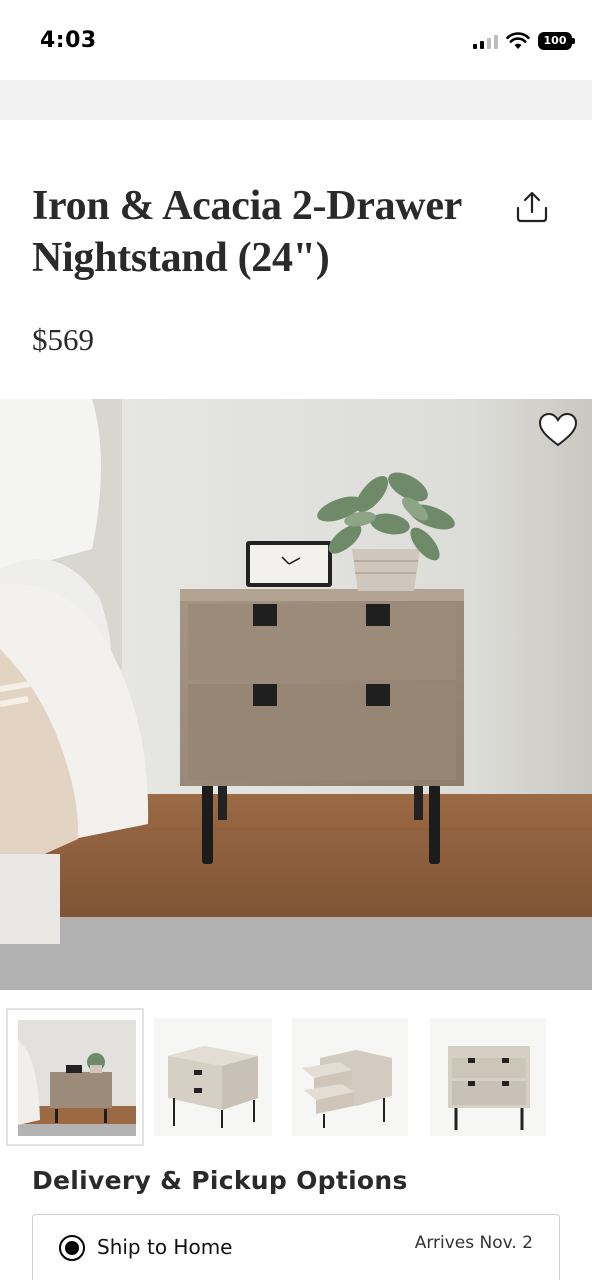 This screenshot has height=1280, width=592. Describe the element at coordinates (488, 1077) in the screenshot. I see `thumbnail-front-view` at that location.